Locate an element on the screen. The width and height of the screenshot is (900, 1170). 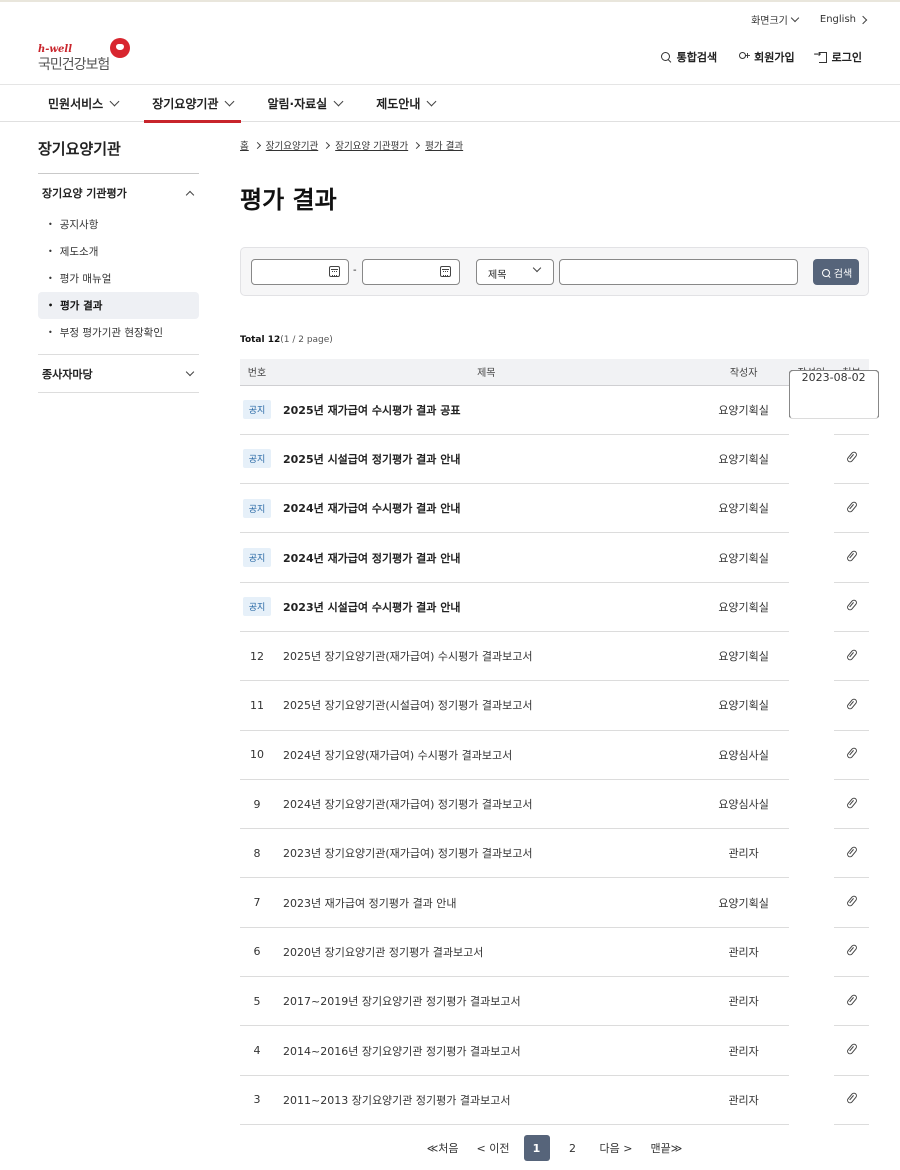
breadcrumb-item: 홈 is located at coordinates (244, 145).